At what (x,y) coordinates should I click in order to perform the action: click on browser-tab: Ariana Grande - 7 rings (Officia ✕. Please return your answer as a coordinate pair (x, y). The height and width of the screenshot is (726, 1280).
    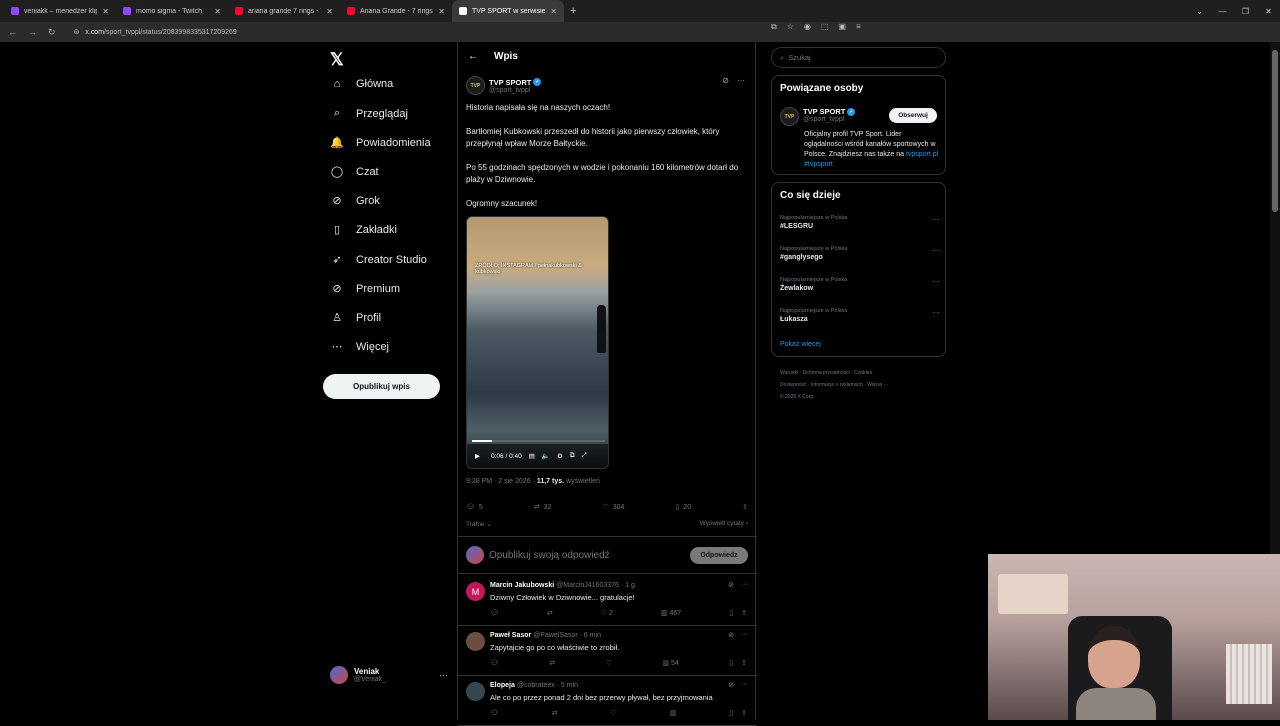
    Looking at the image, I should click on (396, 11).